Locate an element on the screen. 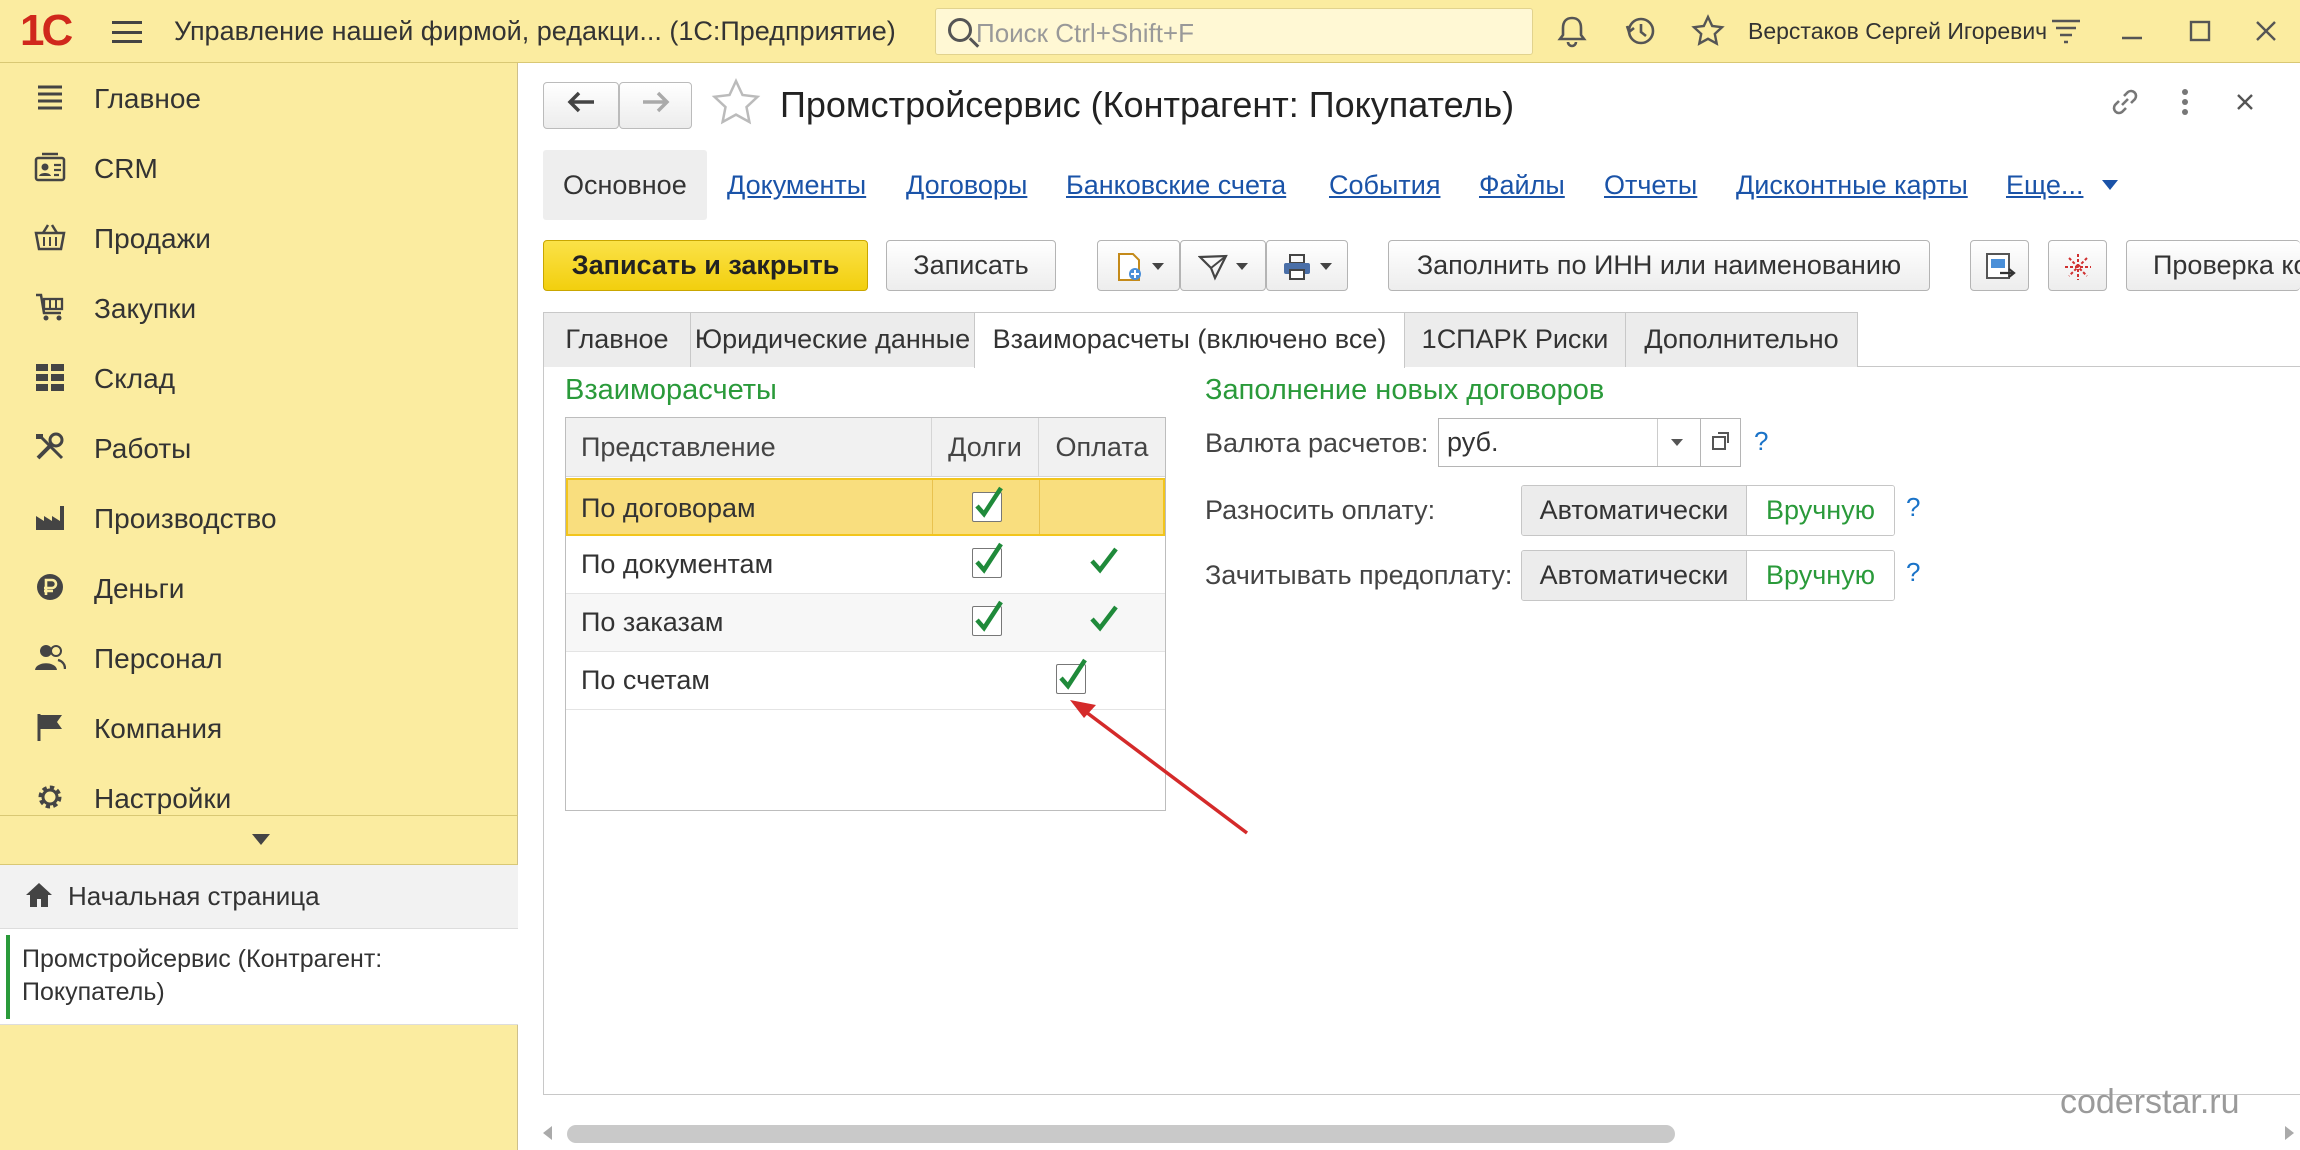 The height and width of the screenshot is (1150, 2300). sidebar-item-main: Главное is located at coordinates (259, 99).